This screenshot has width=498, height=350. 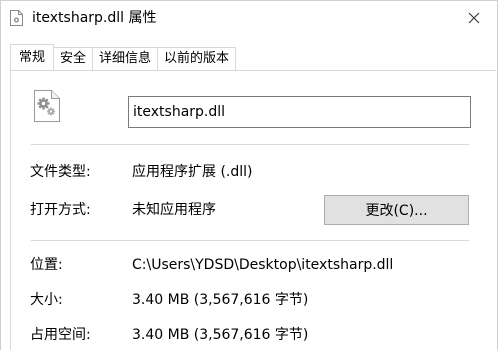 What do you see at coordinates (74, 58) in the screenshot?
I see `tab-security: 安全` at bounding box center [74, 58].